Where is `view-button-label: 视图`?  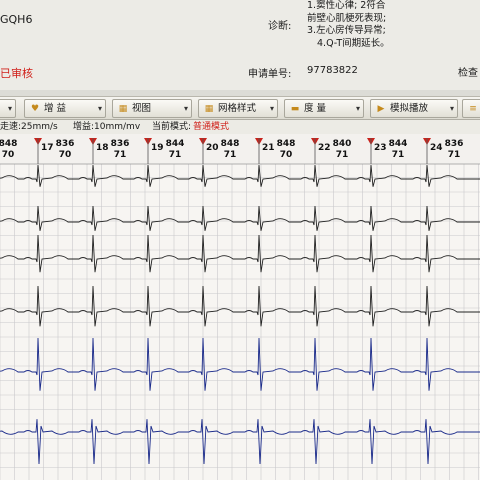 view-button-label: 视图 is located at coordinates (142, 108).